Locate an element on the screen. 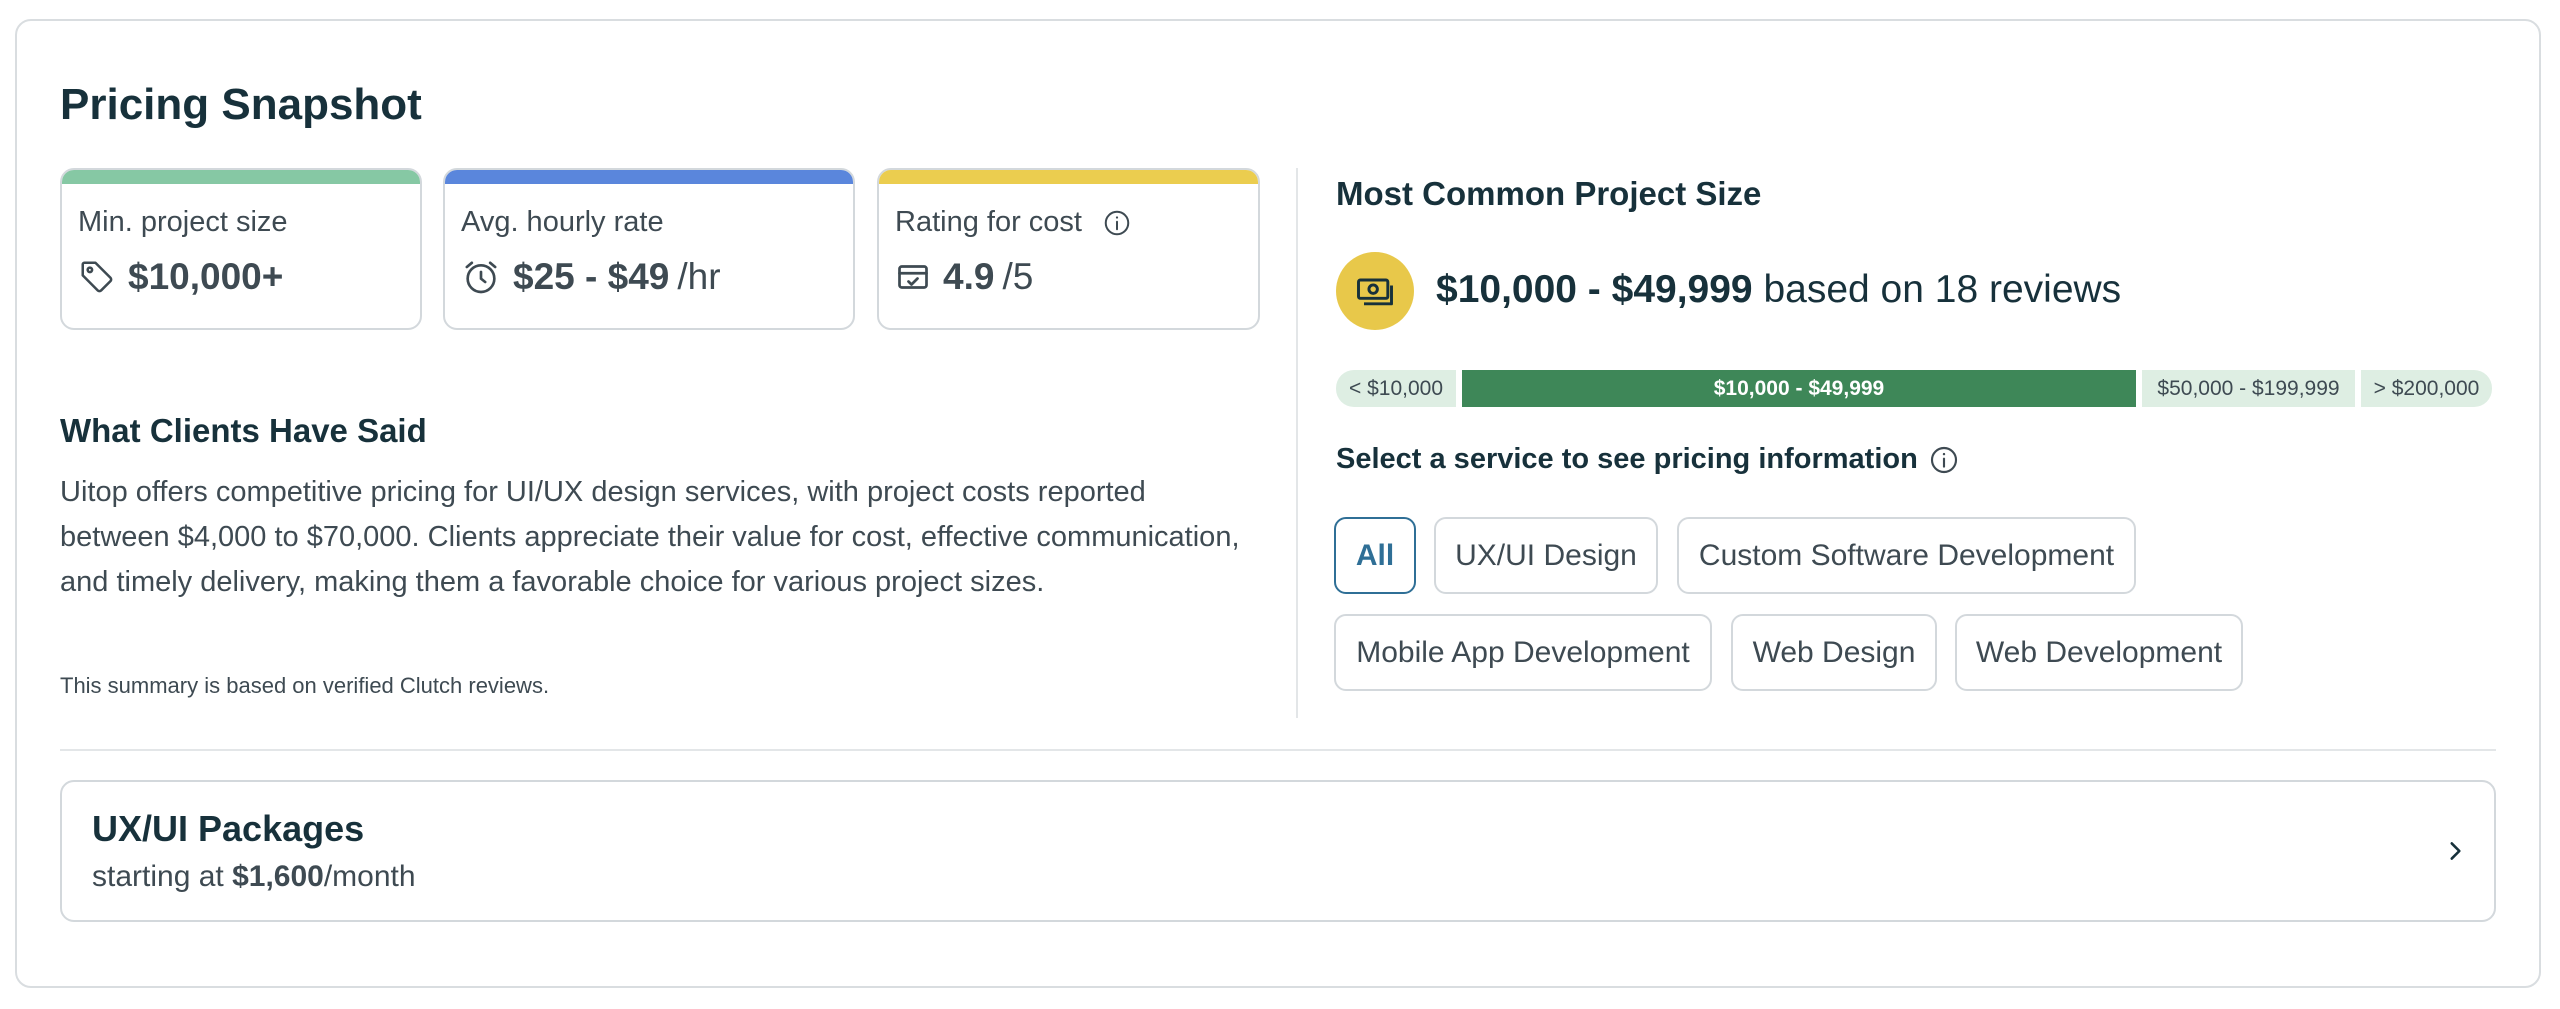 The image size is (2560, 1009). wallet-check-icon is located at coordinates (913, 277).